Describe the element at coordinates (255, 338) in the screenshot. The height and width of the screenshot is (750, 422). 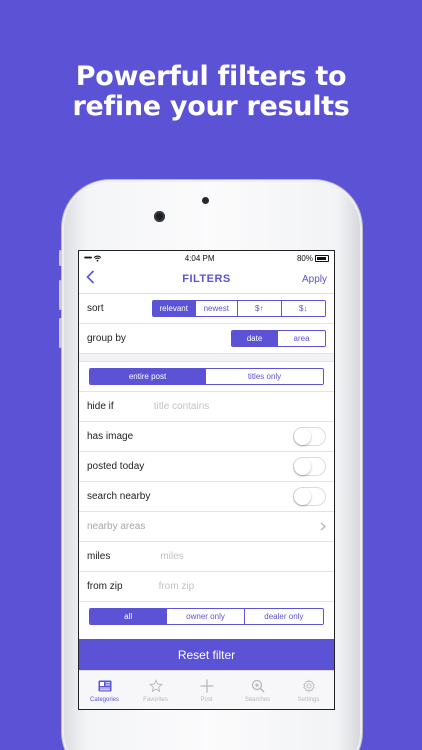
I see `group-by-option-date: date` at that location.